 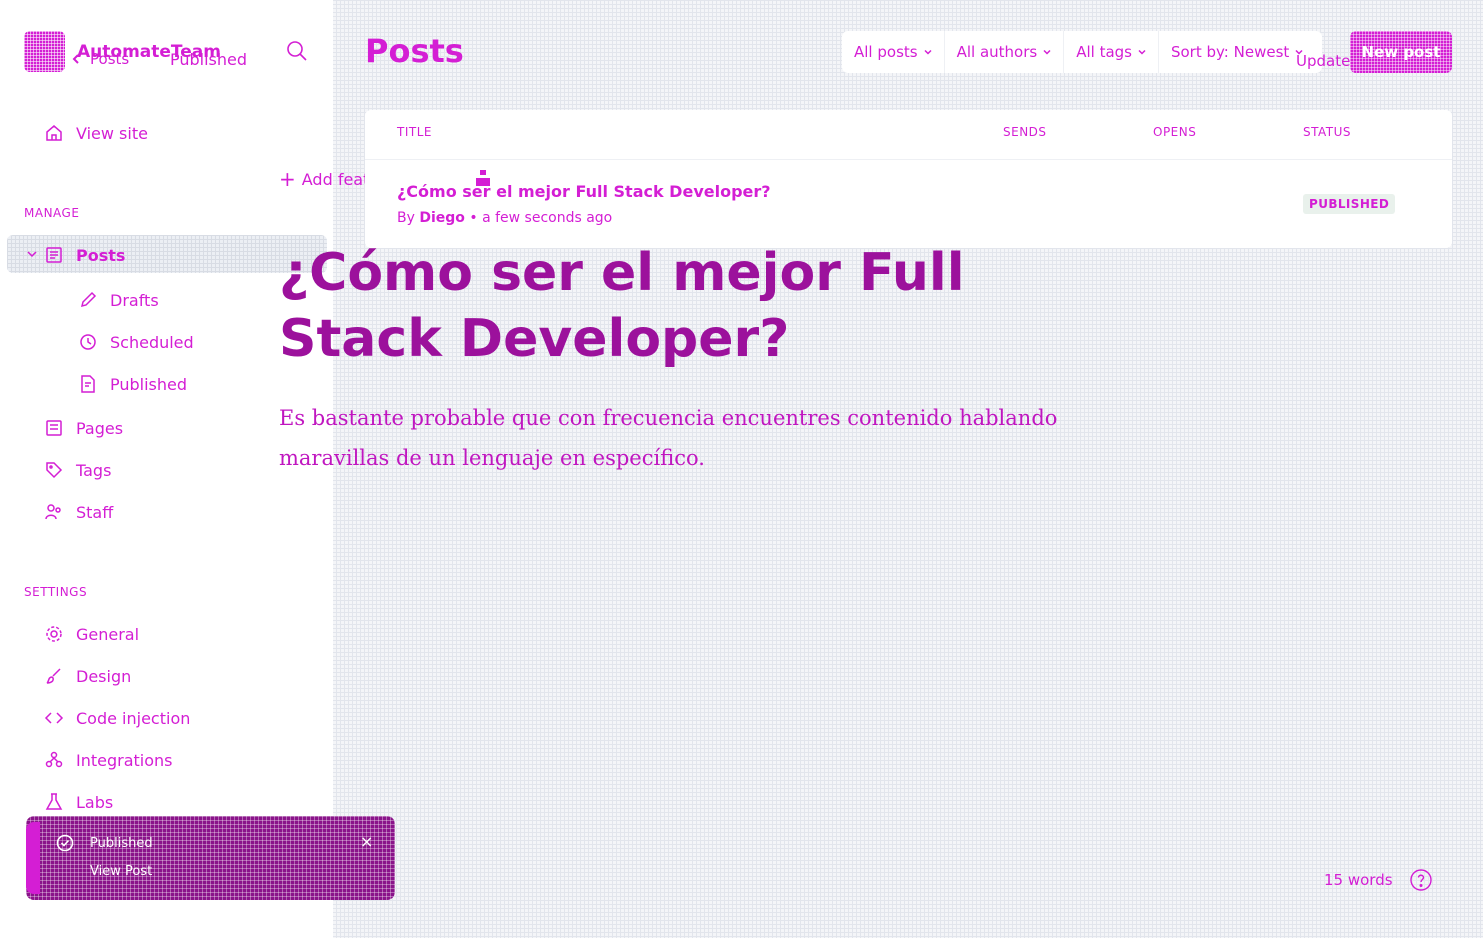 I want to click on flask-icon, so click(x=54, y=801).